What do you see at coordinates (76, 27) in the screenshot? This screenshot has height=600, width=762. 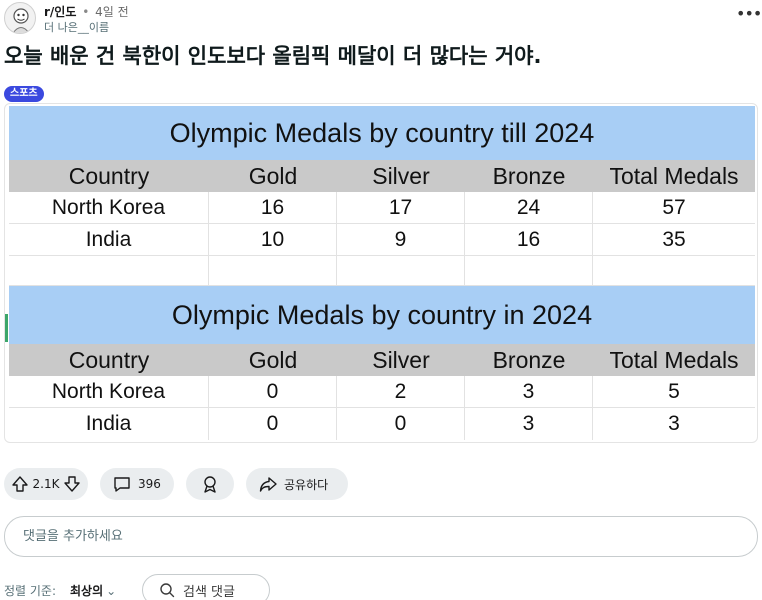 I see `author-link: 더 나은__이름` at bounding box center [76, 27].